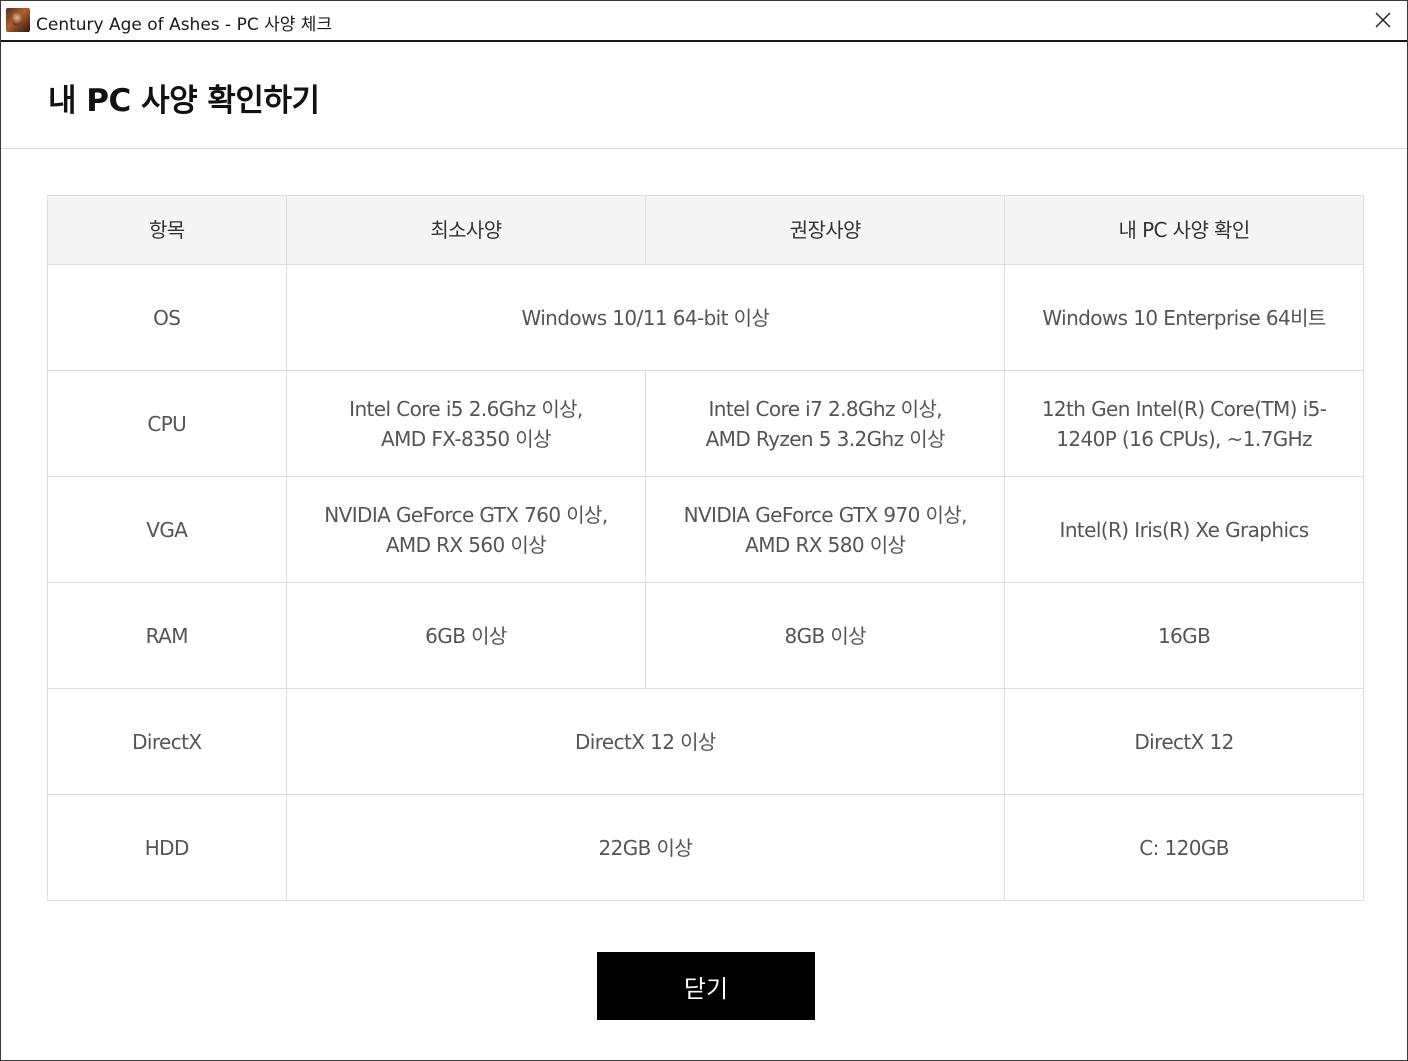 This screenshot has height=1061, width=1408. What do you see at coordinates (825, 544) in the screenshot?
I see `vga-recommended-line2: AMD RX 580 이상` at bounding box center [825, 544].